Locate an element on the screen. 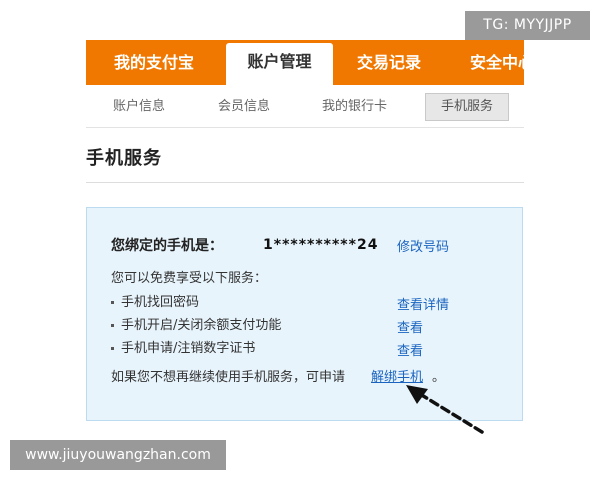  site-watermark: www.jiuyouwangzhan.com is located at coordinates (118, 455).